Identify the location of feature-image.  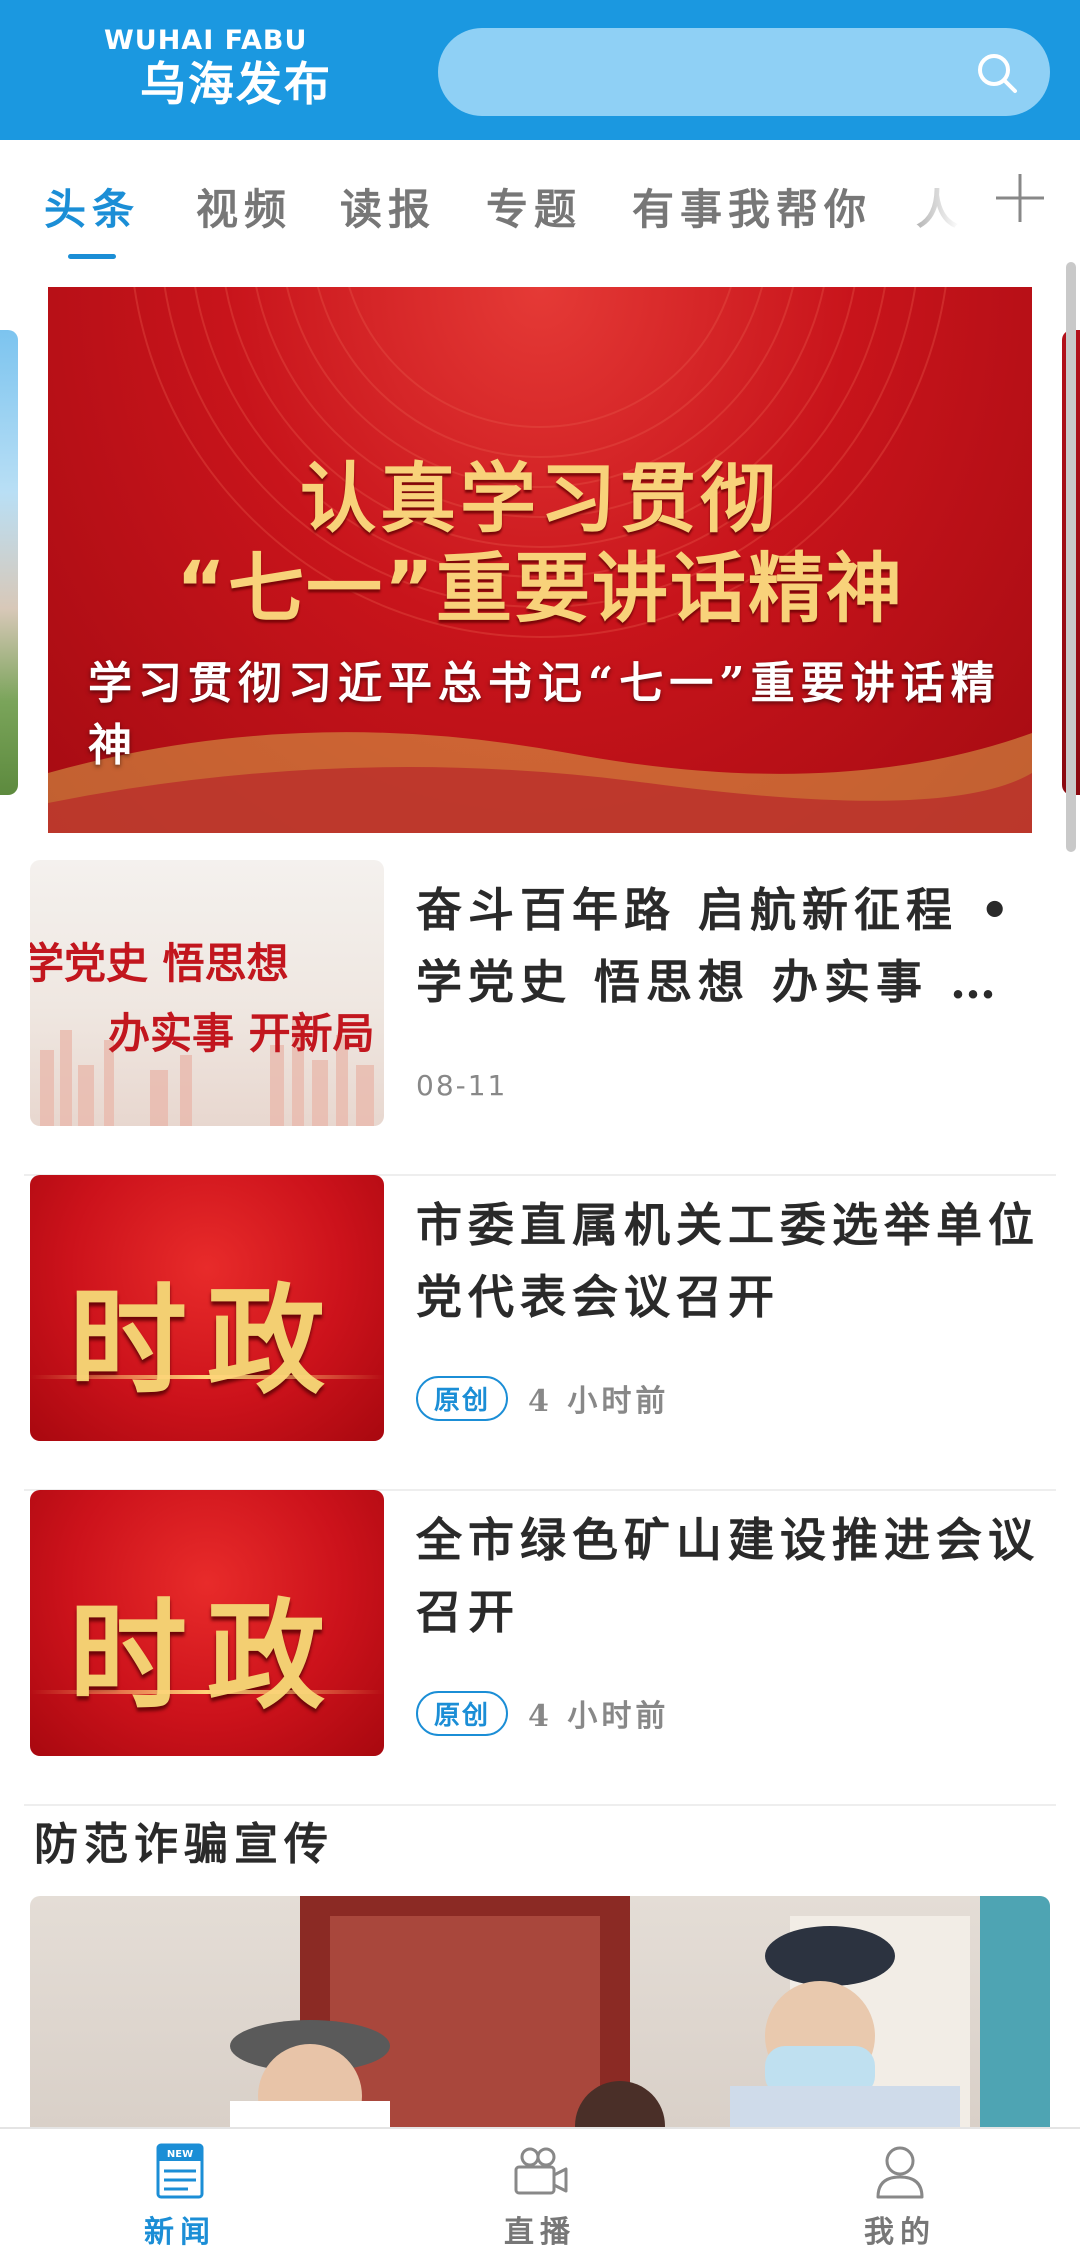
(540, 2021).